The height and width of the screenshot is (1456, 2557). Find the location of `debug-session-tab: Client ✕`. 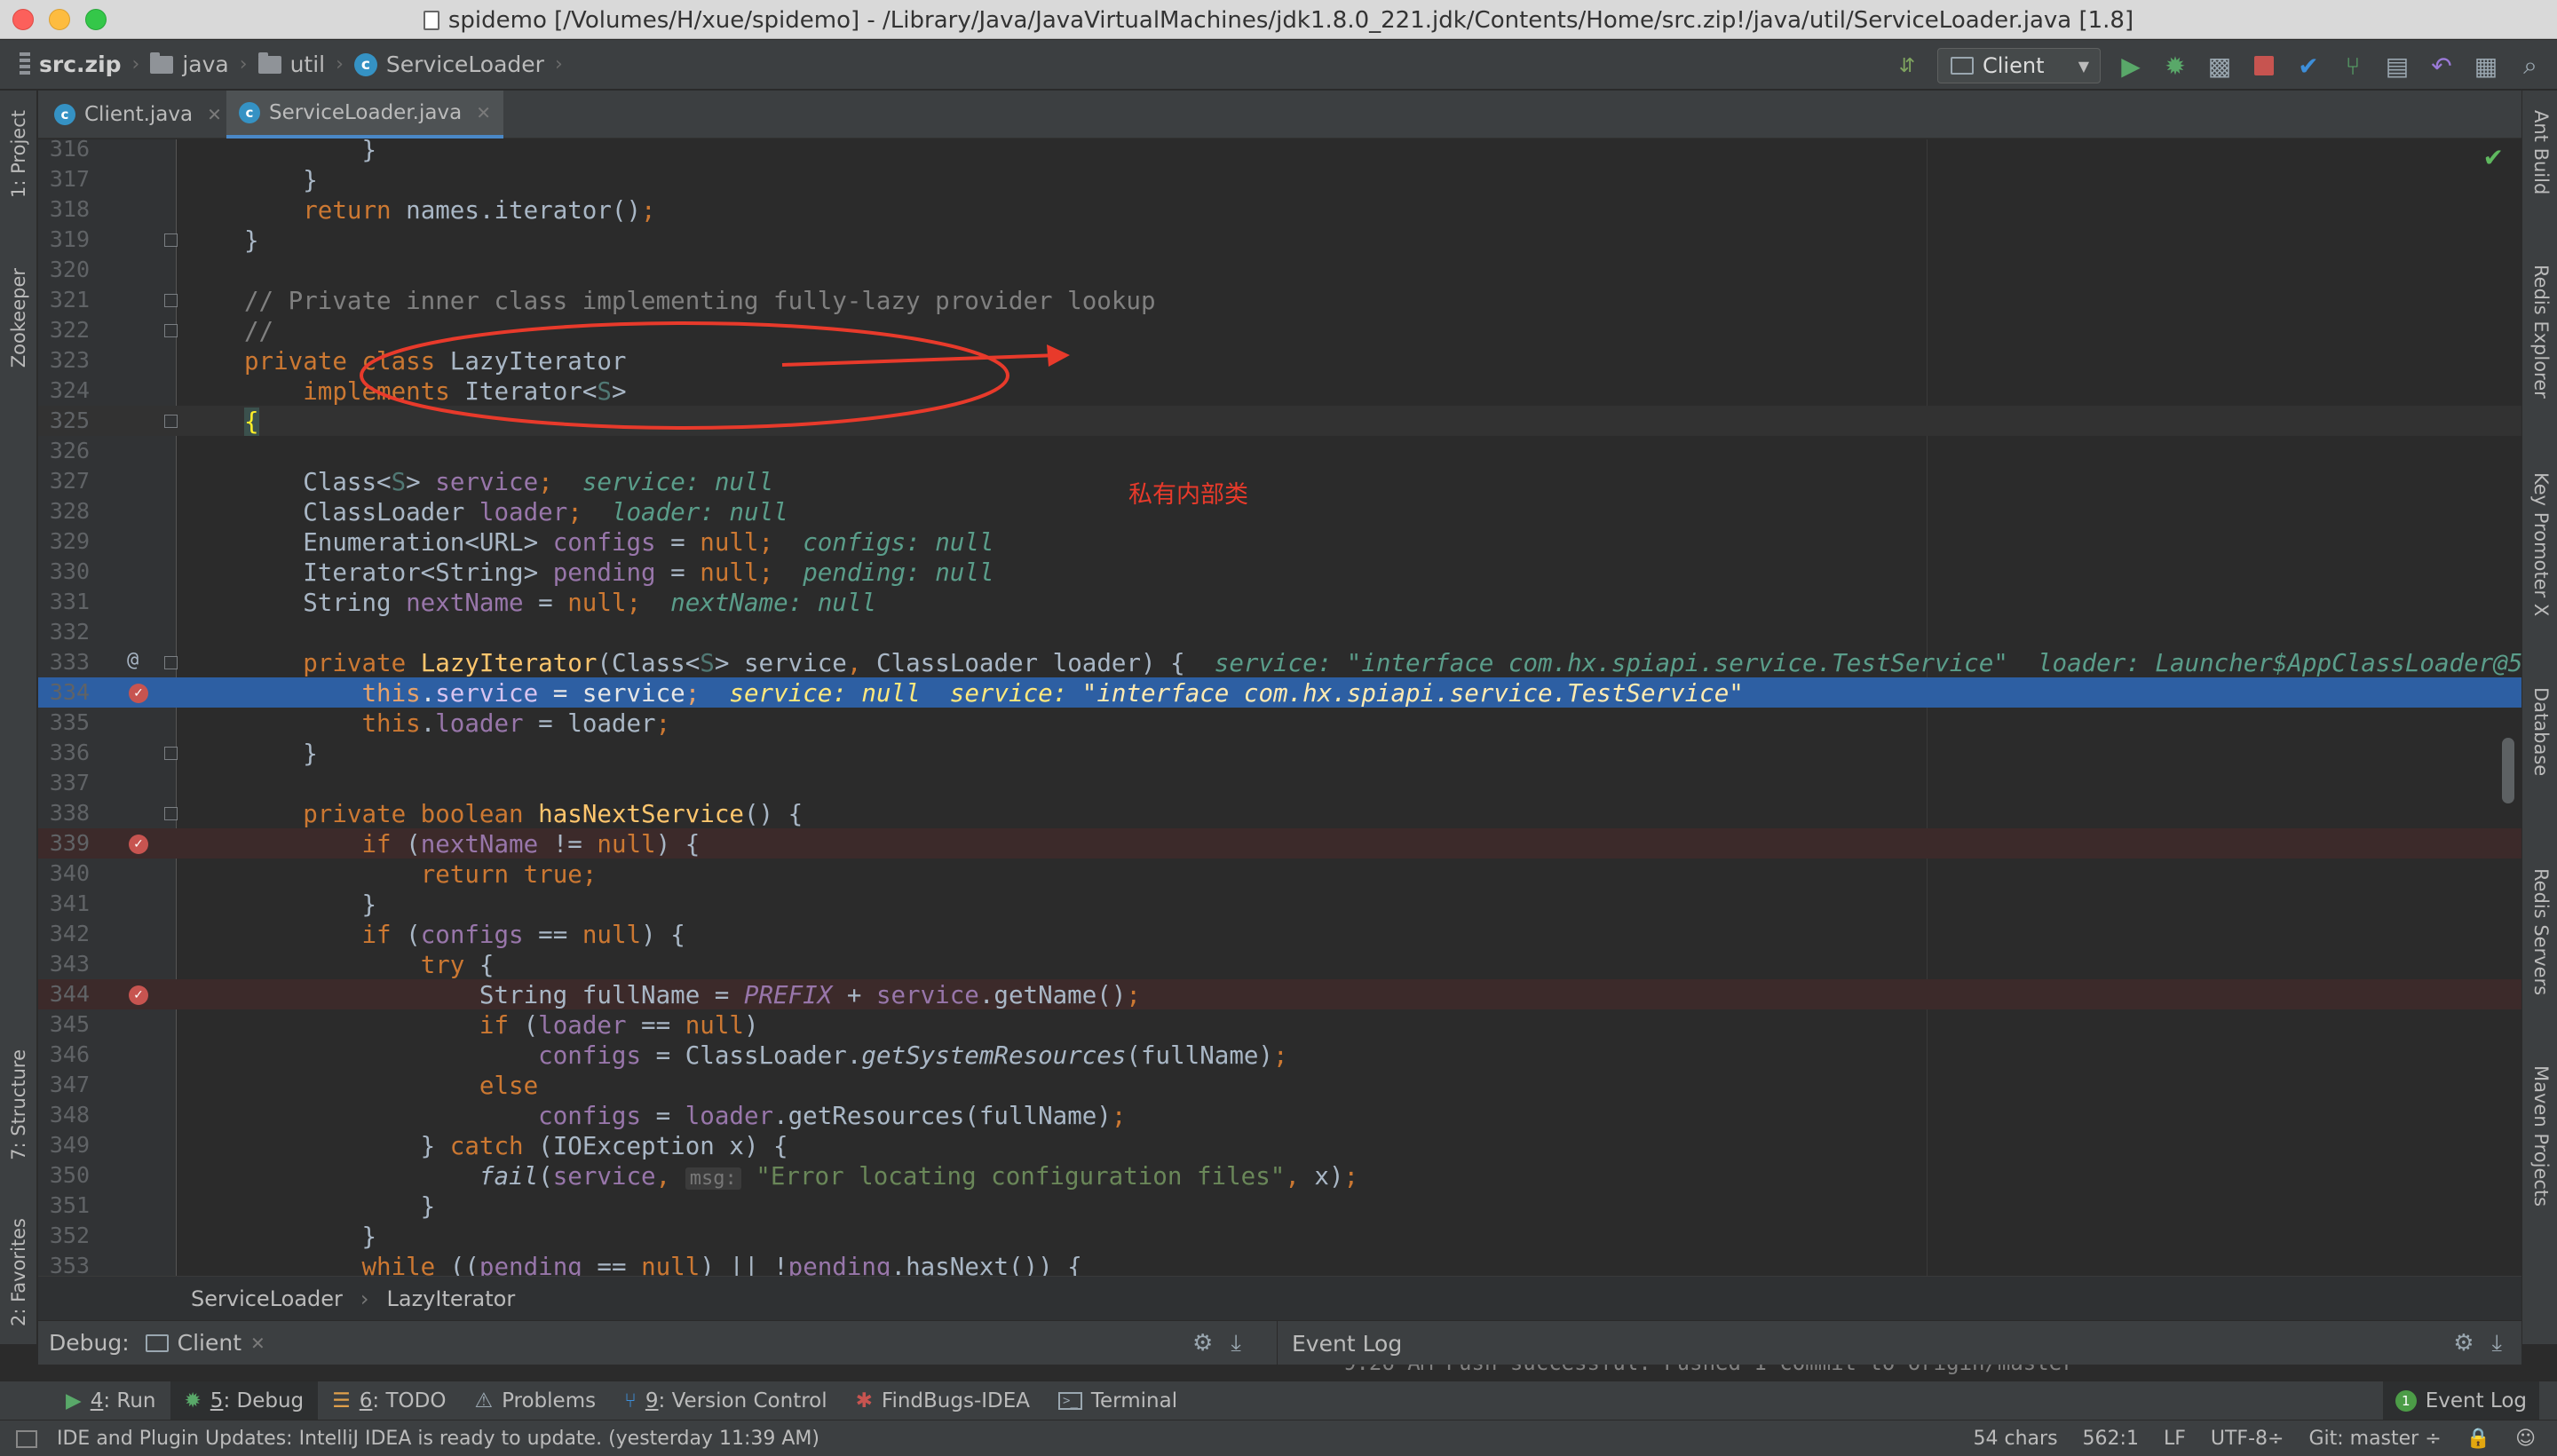

debug-session-tab: Client ✕ is located at coordinates (205, 1343).